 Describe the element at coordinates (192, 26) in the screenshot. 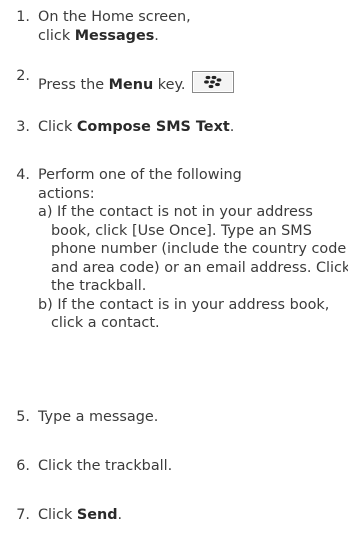

I see `step-text: On the Home screen, click Messages.` at that location.